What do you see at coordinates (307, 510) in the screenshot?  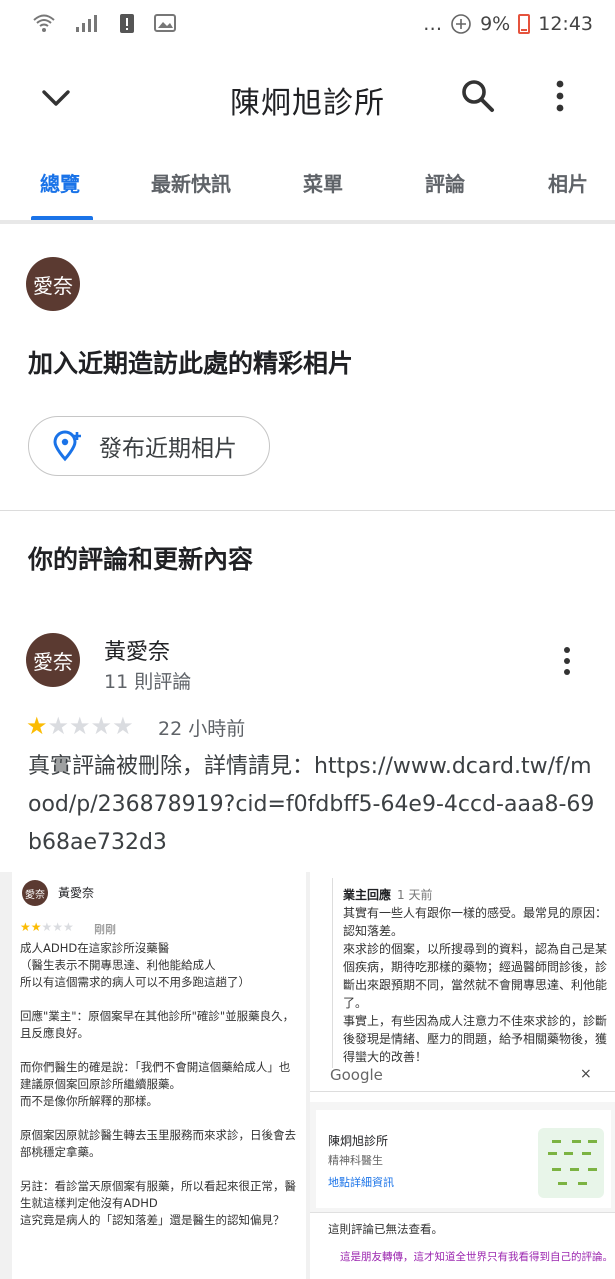 I see `divider` at bounding box center [307, 510].